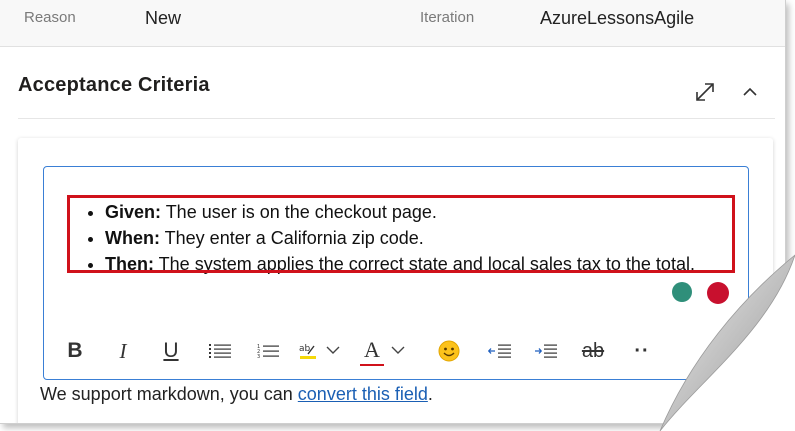  Describe the element at coordinates (447, 17) in the screenshot. I see `iteration-label: Iteration` at that location.